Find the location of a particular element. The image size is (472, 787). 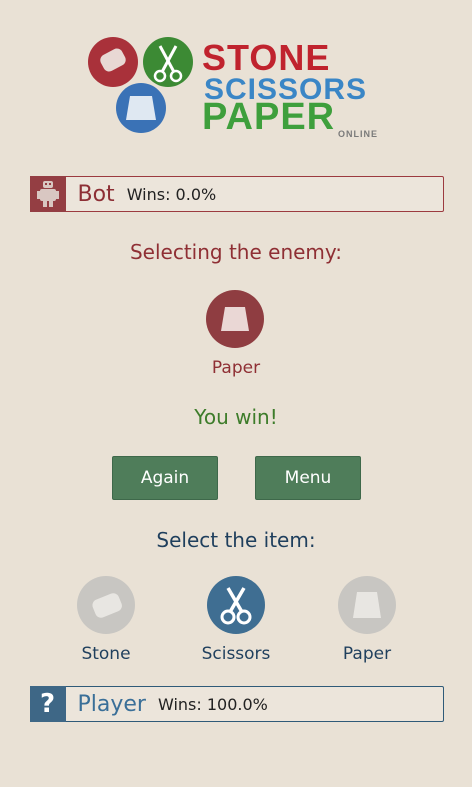

item-scissors-label: Scissors is located at coordinates (236, 654).